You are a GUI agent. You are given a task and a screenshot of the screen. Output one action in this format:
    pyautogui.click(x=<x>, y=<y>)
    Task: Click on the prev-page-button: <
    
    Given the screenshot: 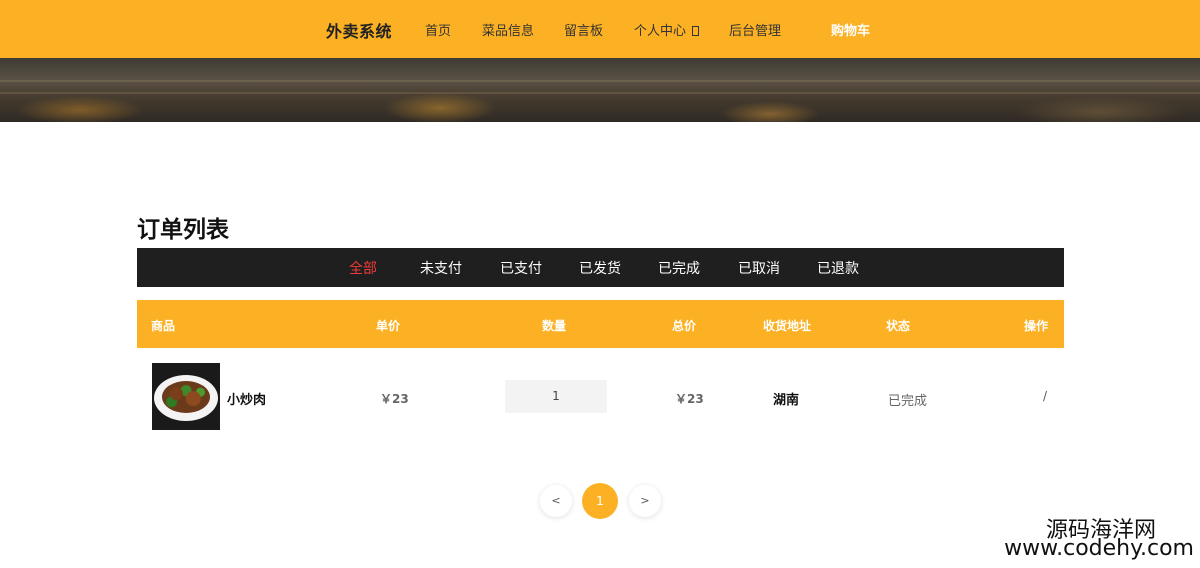 What is the action you would take?
    pyautogui.click(x=556, y=501)
    